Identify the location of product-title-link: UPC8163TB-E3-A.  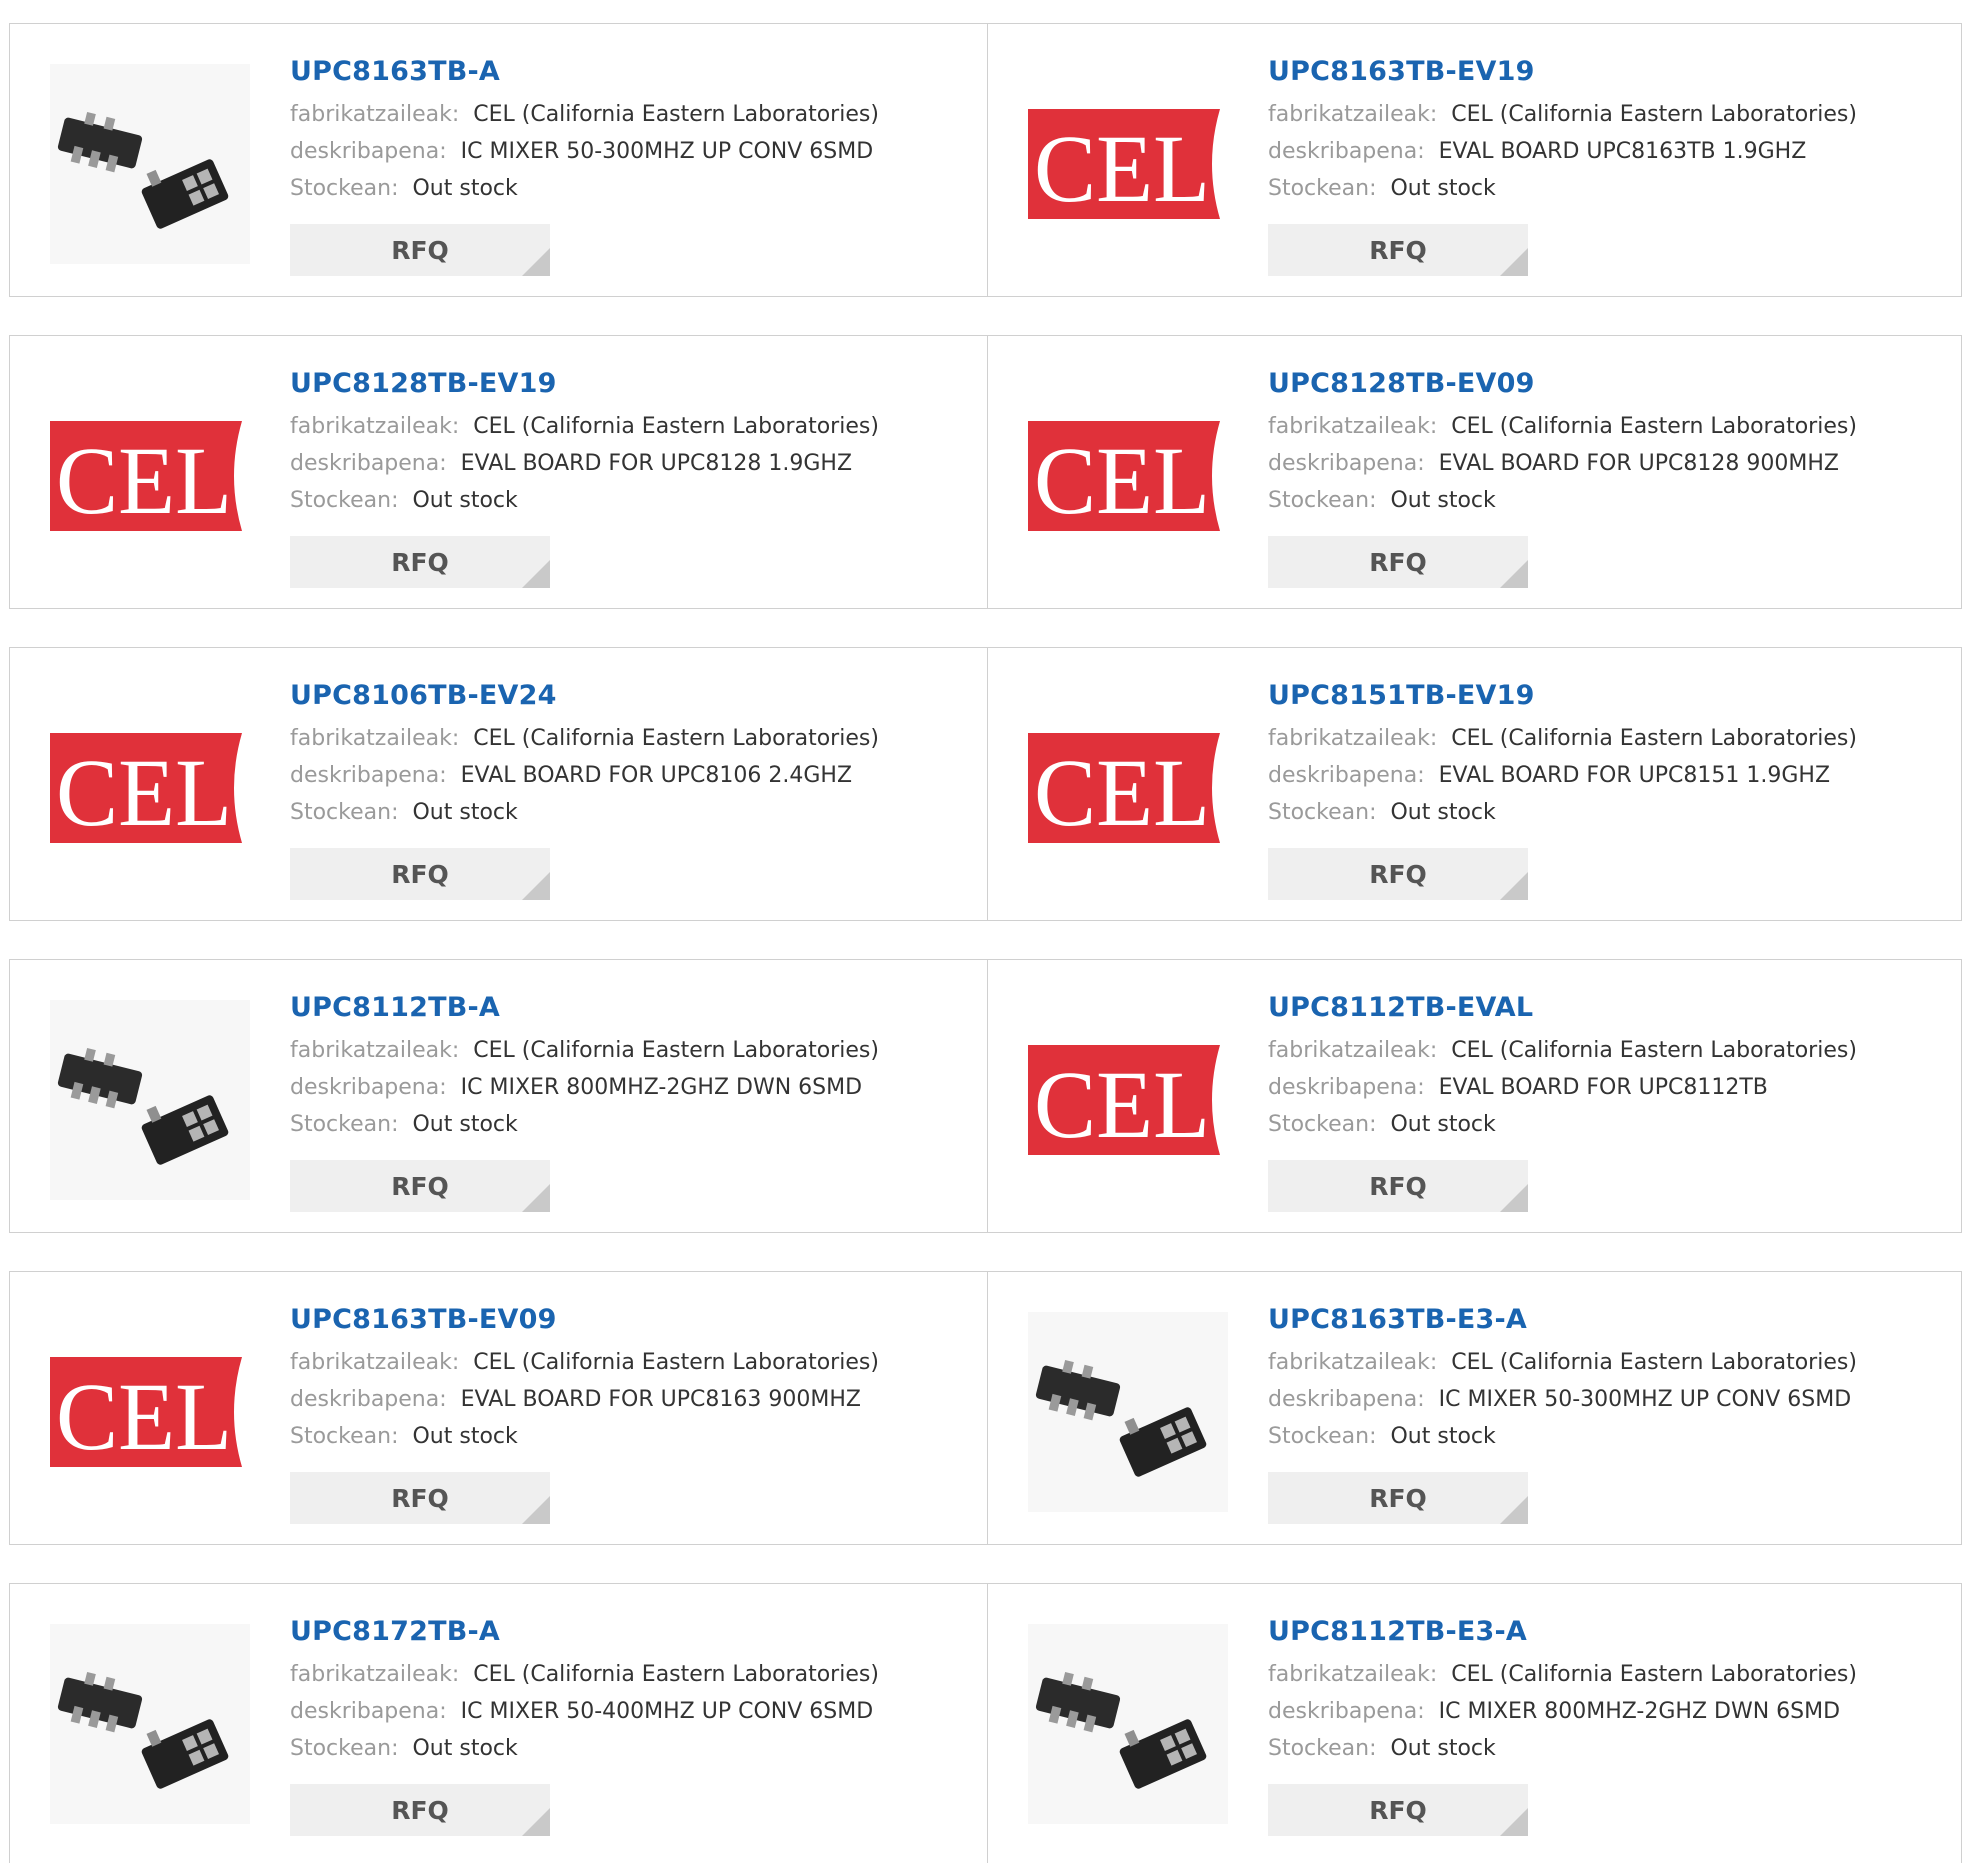
(1598, 1320).